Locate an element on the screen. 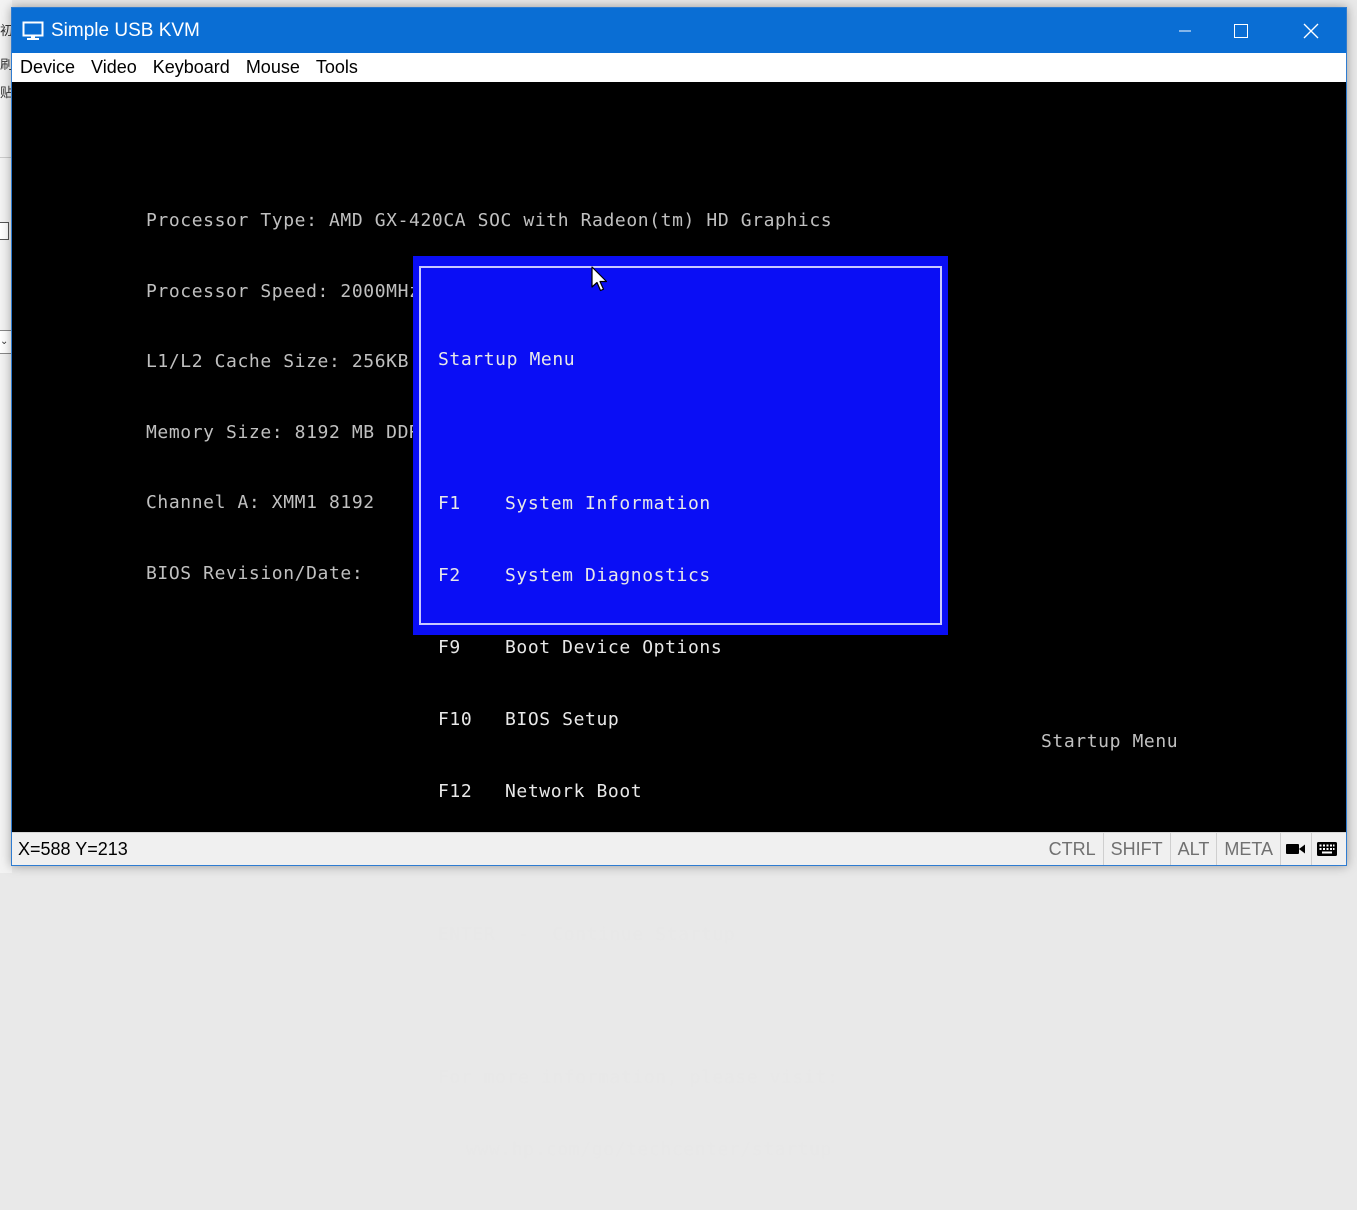 Image resolution: width=1357 pixels, height=1210 pixels. status-bar: X=588 Y=213 CTRL SHIFT ALT META is located at coordinates (679, 848).